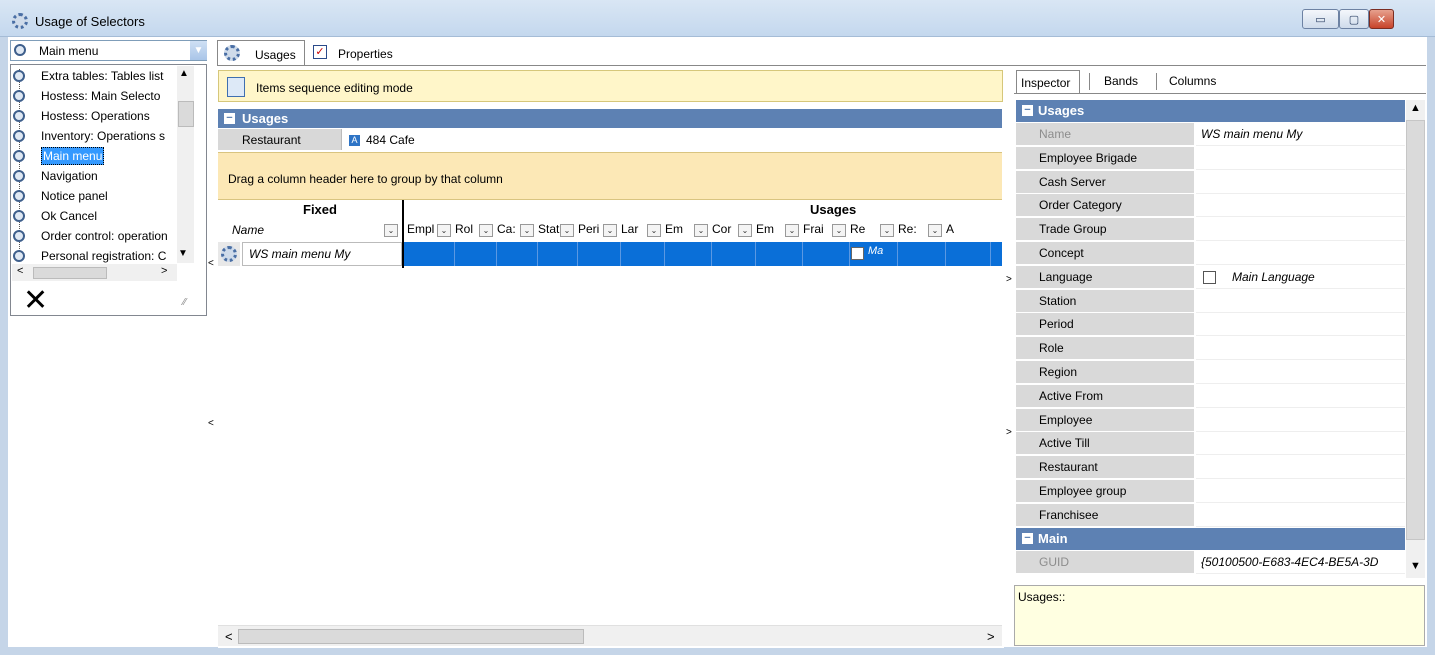 This screenshot has height=655, width=1435. Describe the element at coordinates (1210, 468) in the screenshot. I see `property-row: Restaurant` at that location.